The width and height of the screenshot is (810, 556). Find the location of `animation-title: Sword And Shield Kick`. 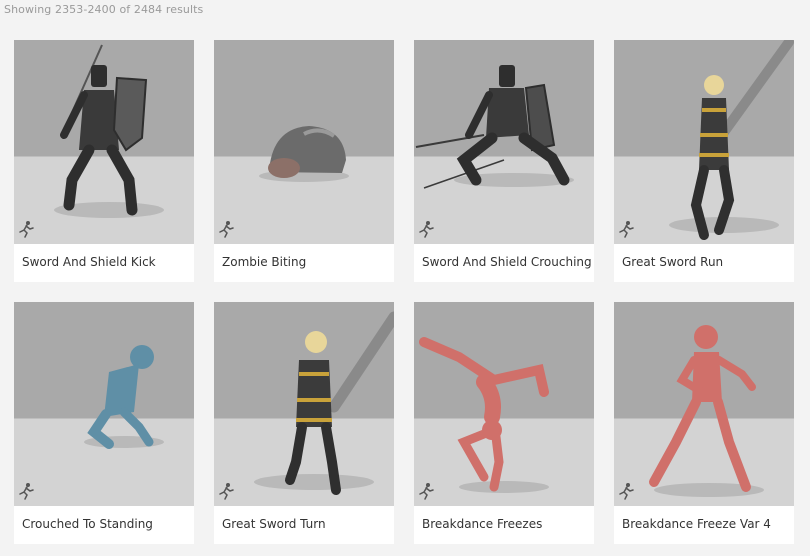

animation-title: Sword And Shield Kick is located at coordinates (89, 262).